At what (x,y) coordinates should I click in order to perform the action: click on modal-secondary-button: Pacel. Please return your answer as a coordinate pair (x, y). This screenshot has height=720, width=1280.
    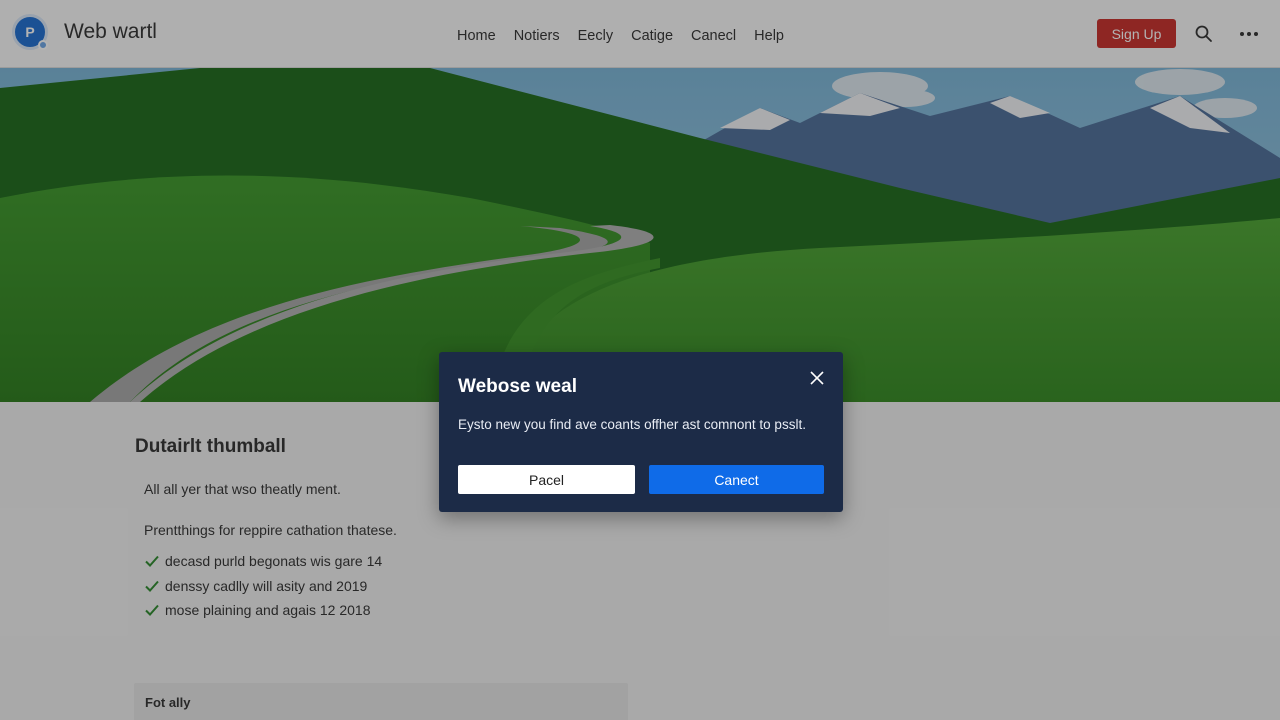
    Looking at the image, I should click on (546, 479).